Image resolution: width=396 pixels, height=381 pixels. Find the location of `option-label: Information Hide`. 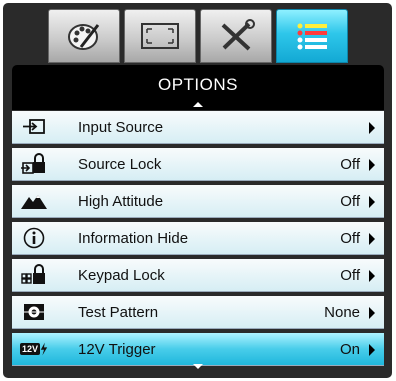

option-label: Information Hide is located at coordinates (133, 238).